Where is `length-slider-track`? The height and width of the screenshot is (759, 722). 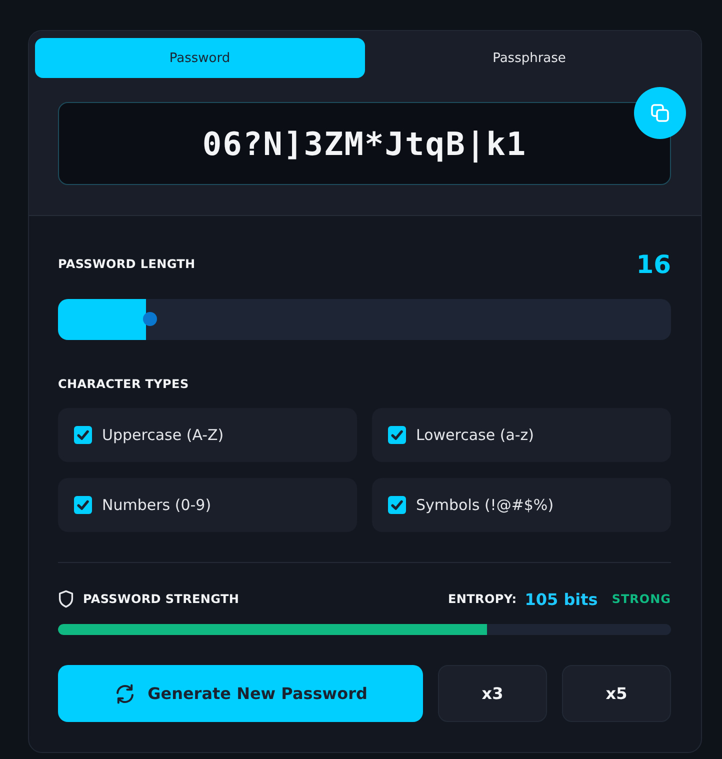 length-slider-track is located at coordinates (364, 319).